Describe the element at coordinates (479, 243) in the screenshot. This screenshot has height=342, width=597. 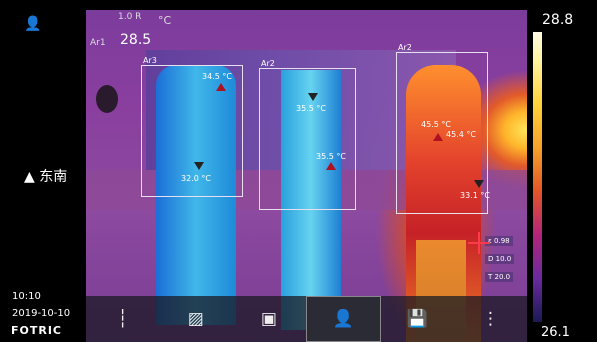
I see `center-crosshair` at that location.